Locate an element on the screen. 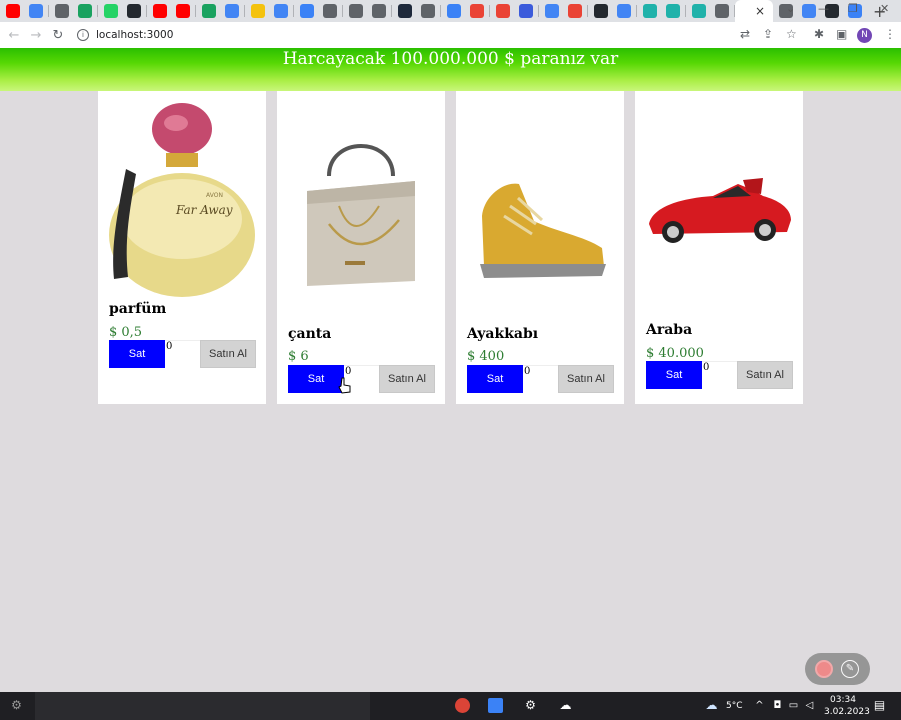 The height and width of the screenshot is (720, 901). network-icon: ▭ is located at coordinates (793, 705).